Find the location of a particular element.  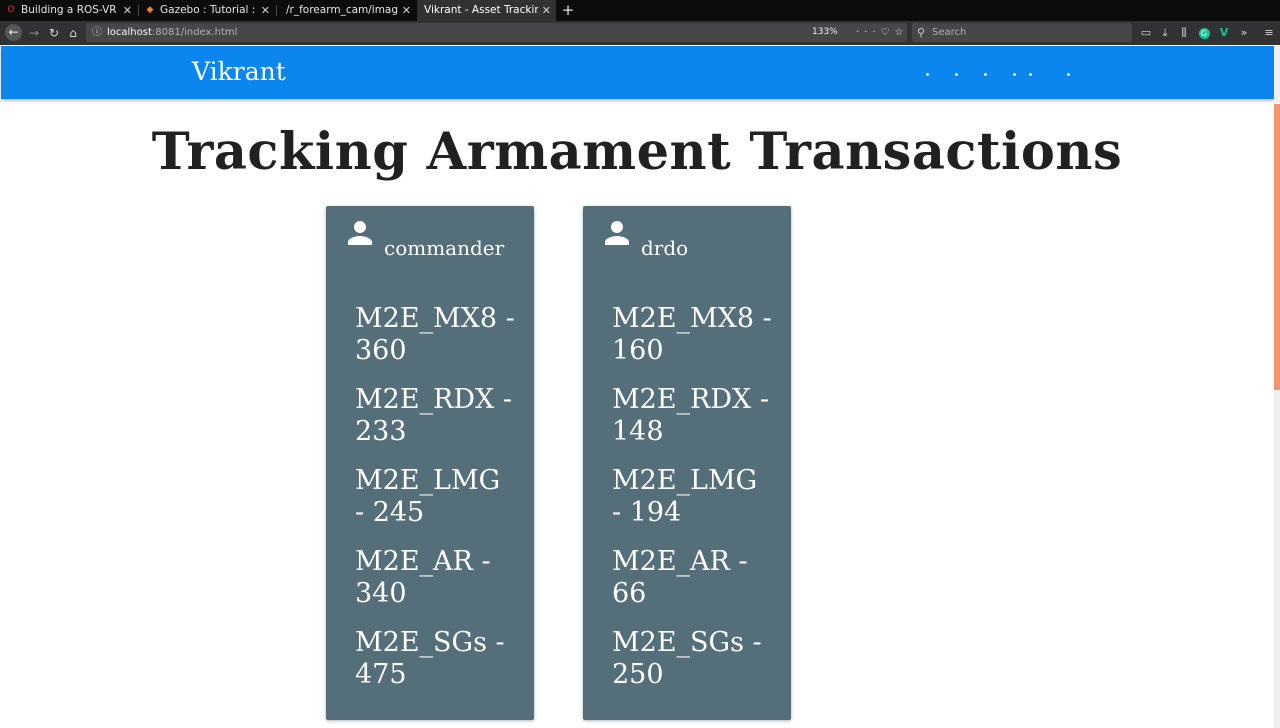

browser-tab-title: Building a ROS-VR An is located at coordinates (70, 10).